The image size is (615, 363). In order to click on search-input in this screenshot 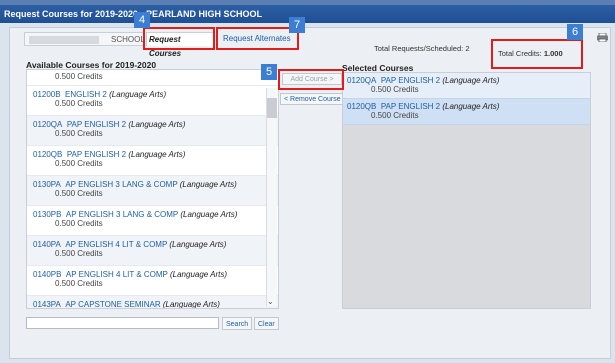, I will do `click(122, 323)`.